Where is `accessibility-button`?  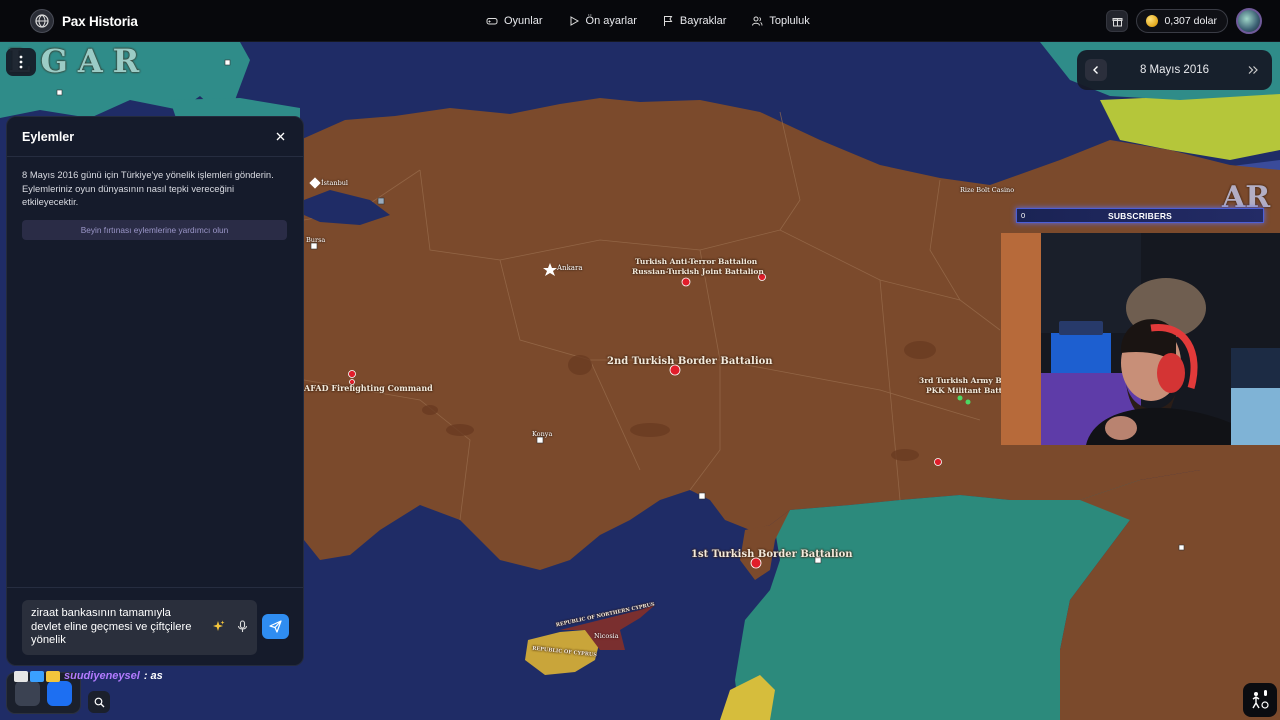
accessibility-button is located at coordinates (1260, 700).